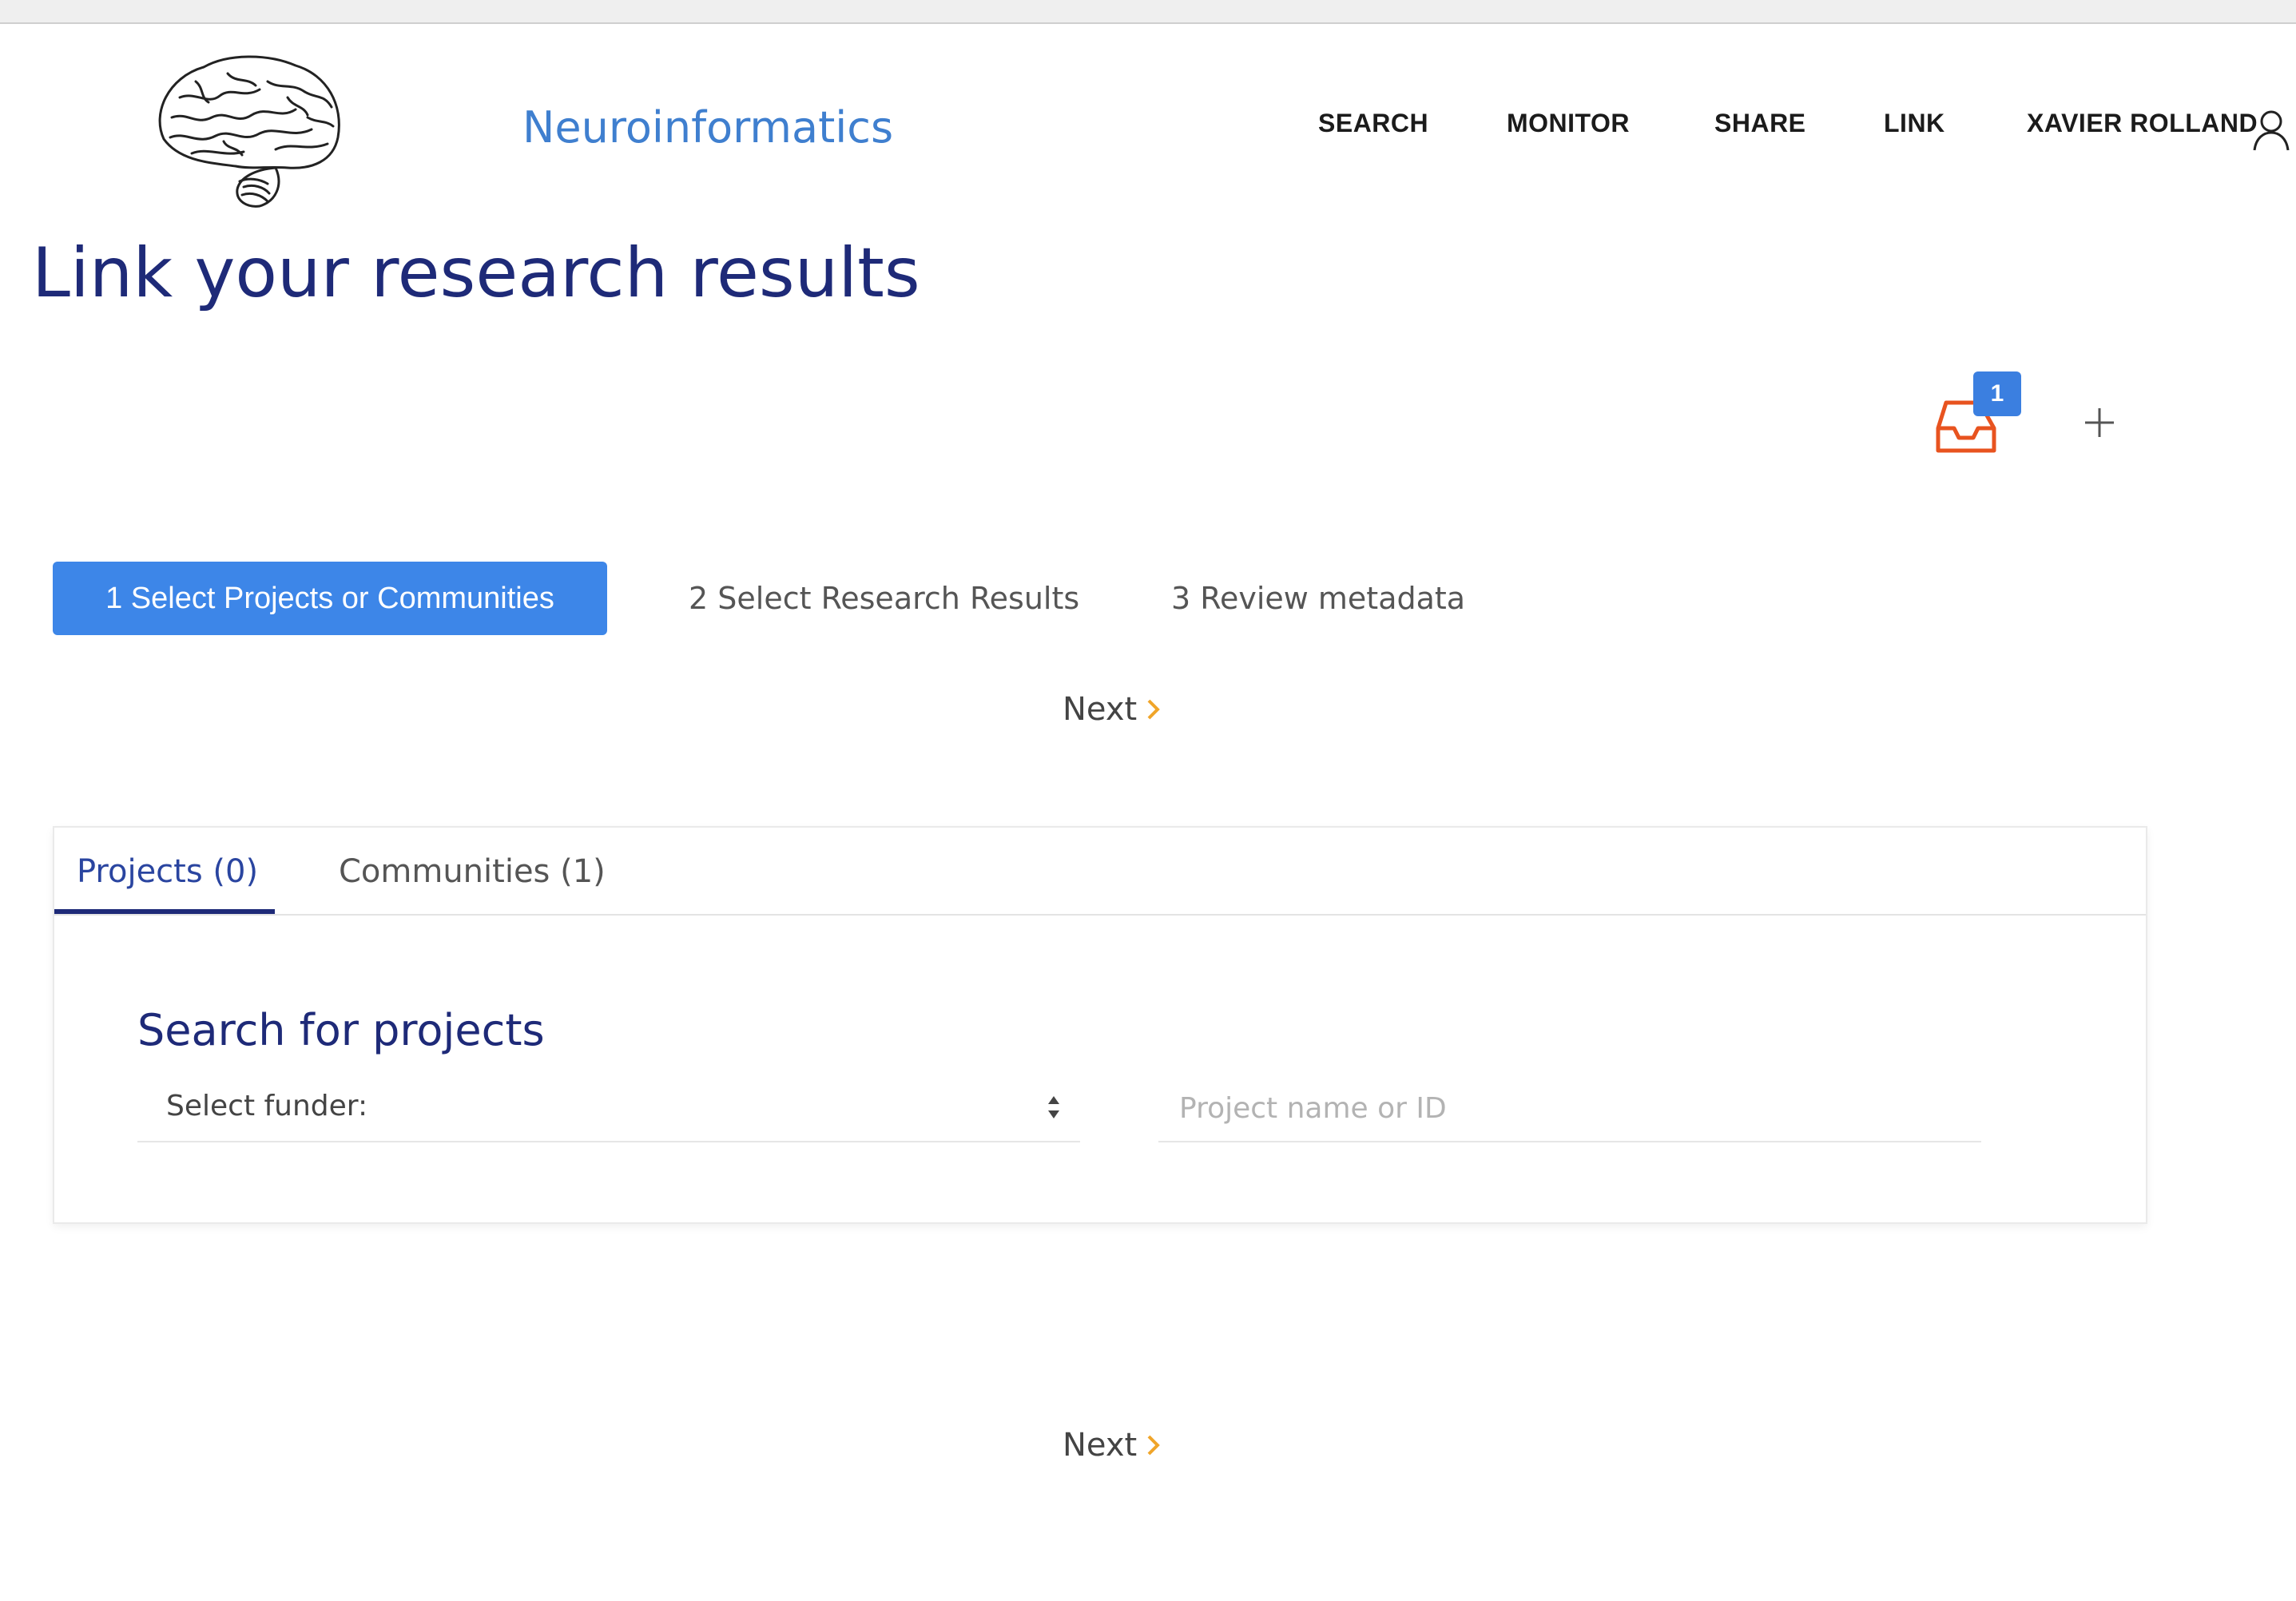  I want to click on nav-link: LINK, so click(1915, 123).